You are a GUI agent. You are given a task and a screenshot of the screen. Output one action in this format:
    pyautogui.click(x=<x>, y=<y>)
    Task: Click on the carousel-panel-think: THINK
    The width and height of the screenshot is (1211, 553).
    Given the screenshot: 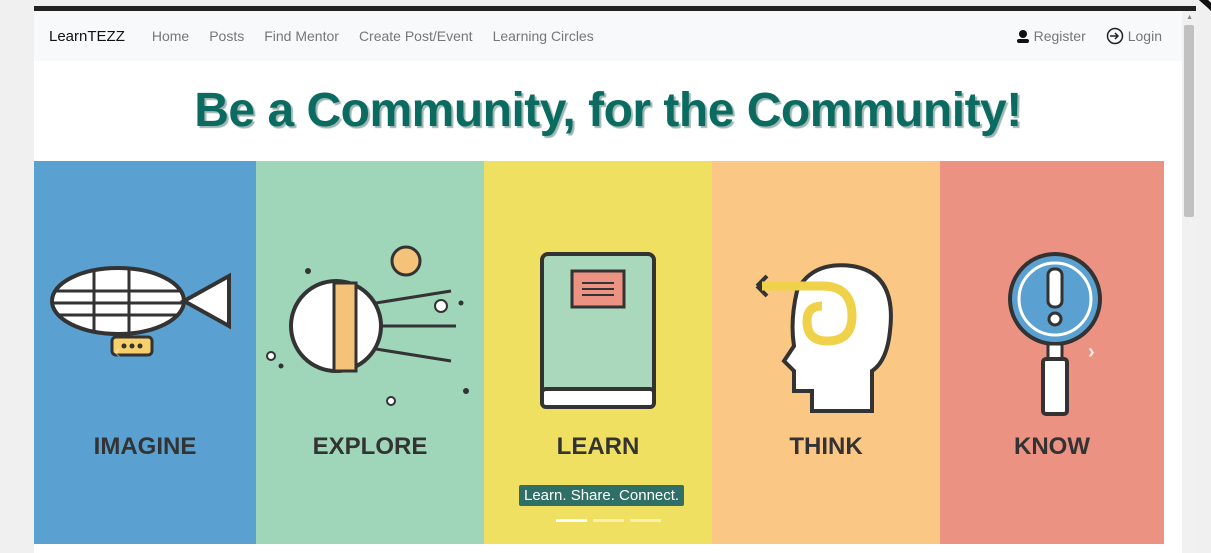 What is the action you would take?
    pyautogui.click(x=826, y=352)
    